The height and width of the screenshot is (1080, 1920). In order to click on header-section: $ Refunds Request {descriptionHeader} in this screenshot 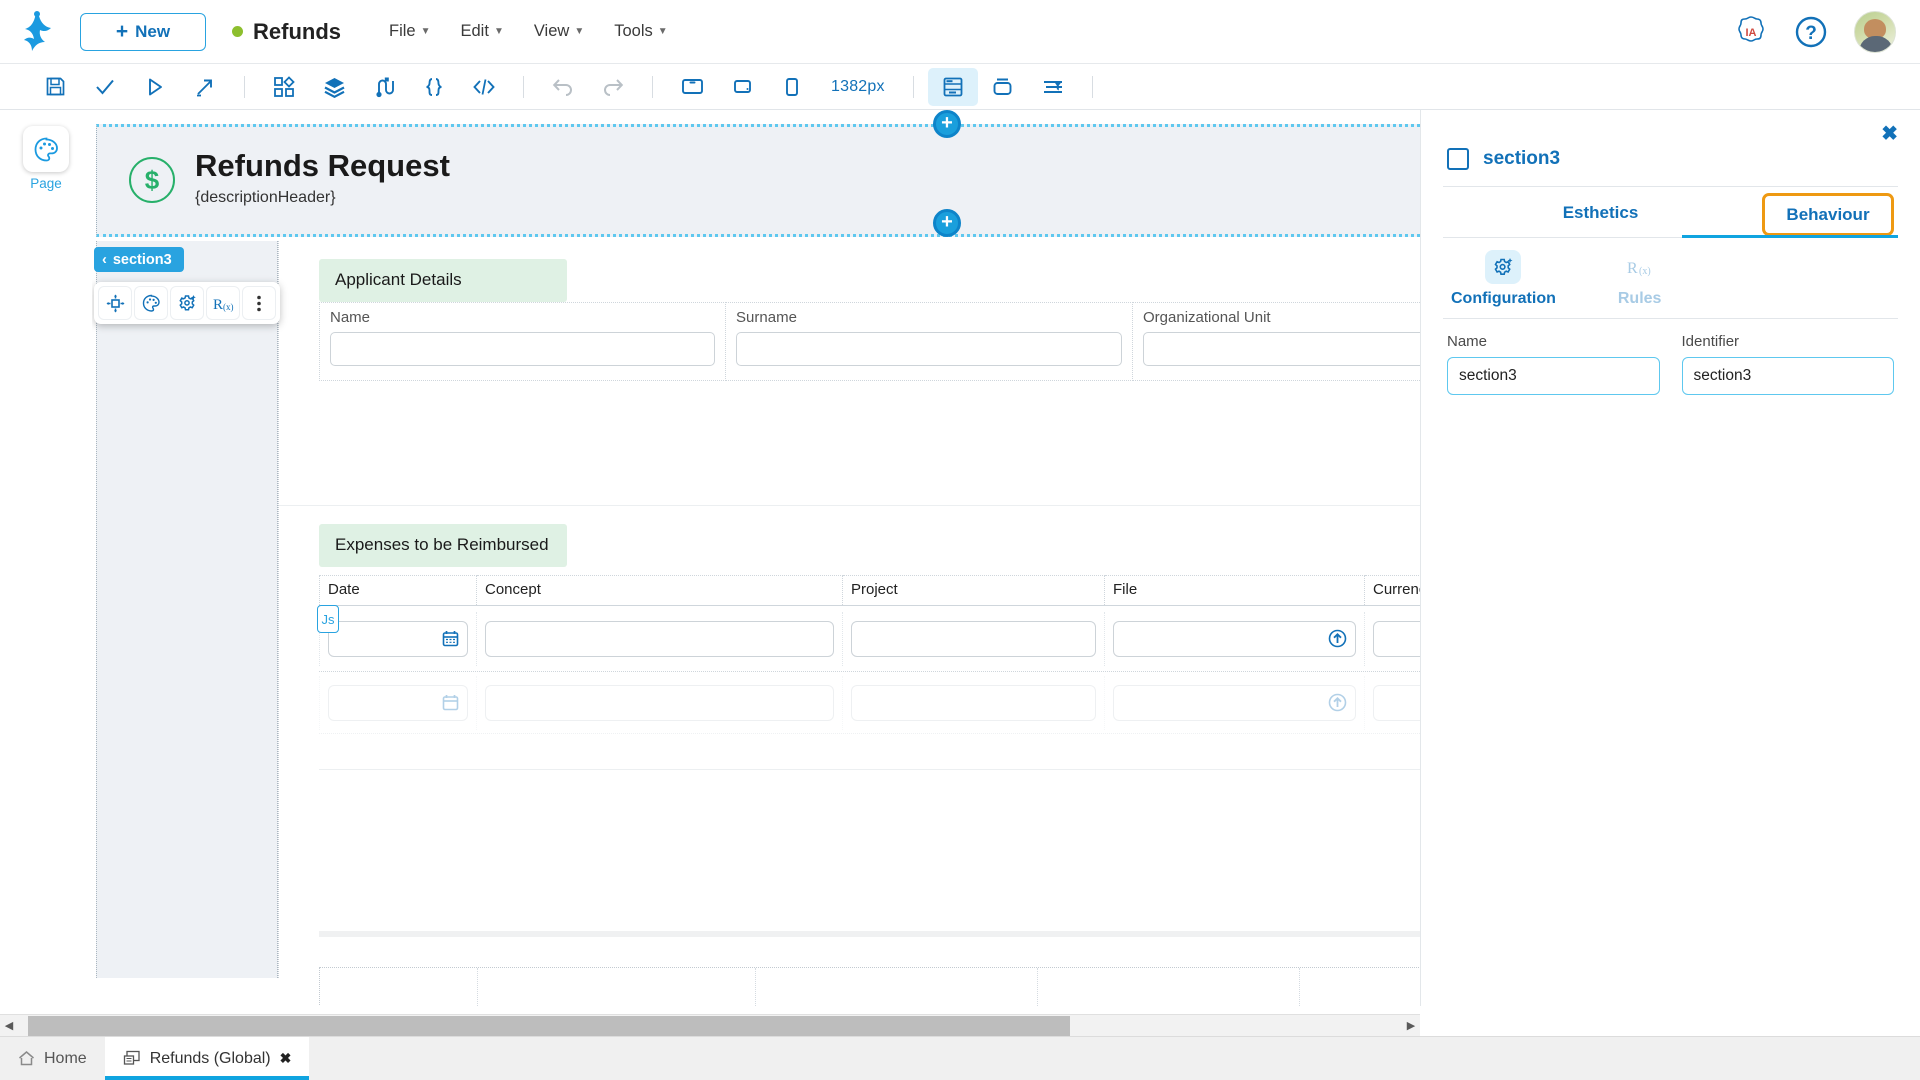, I will do `click(758, 180)`.